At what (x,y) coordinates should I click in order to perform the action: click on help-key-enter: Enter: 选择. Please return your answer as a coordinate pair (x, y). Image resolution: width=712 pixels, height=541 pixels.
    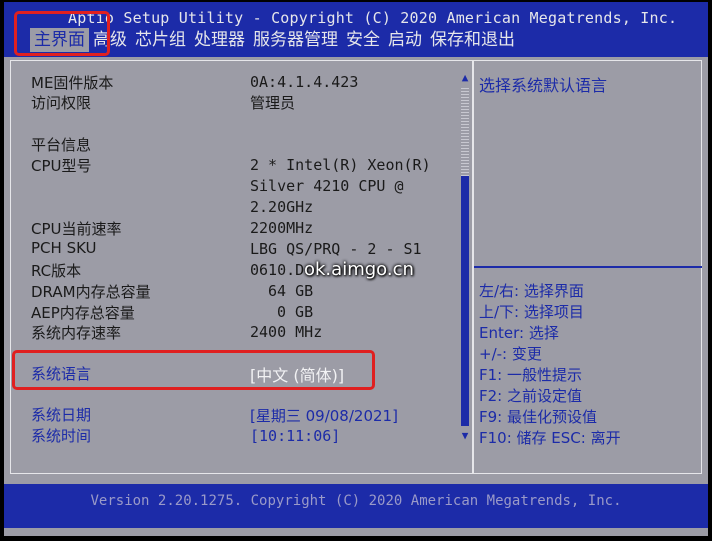
    Looking at the image, I should click on (519, 333).